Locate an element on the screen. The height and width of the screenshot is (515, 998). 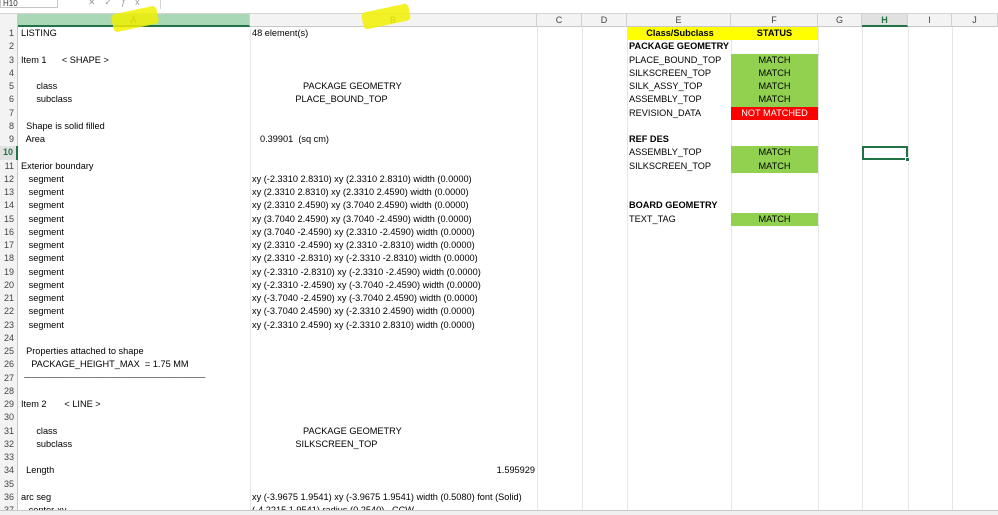
status-nomatch-cell: NOT MATCHED is located at coordinates (774, 113).